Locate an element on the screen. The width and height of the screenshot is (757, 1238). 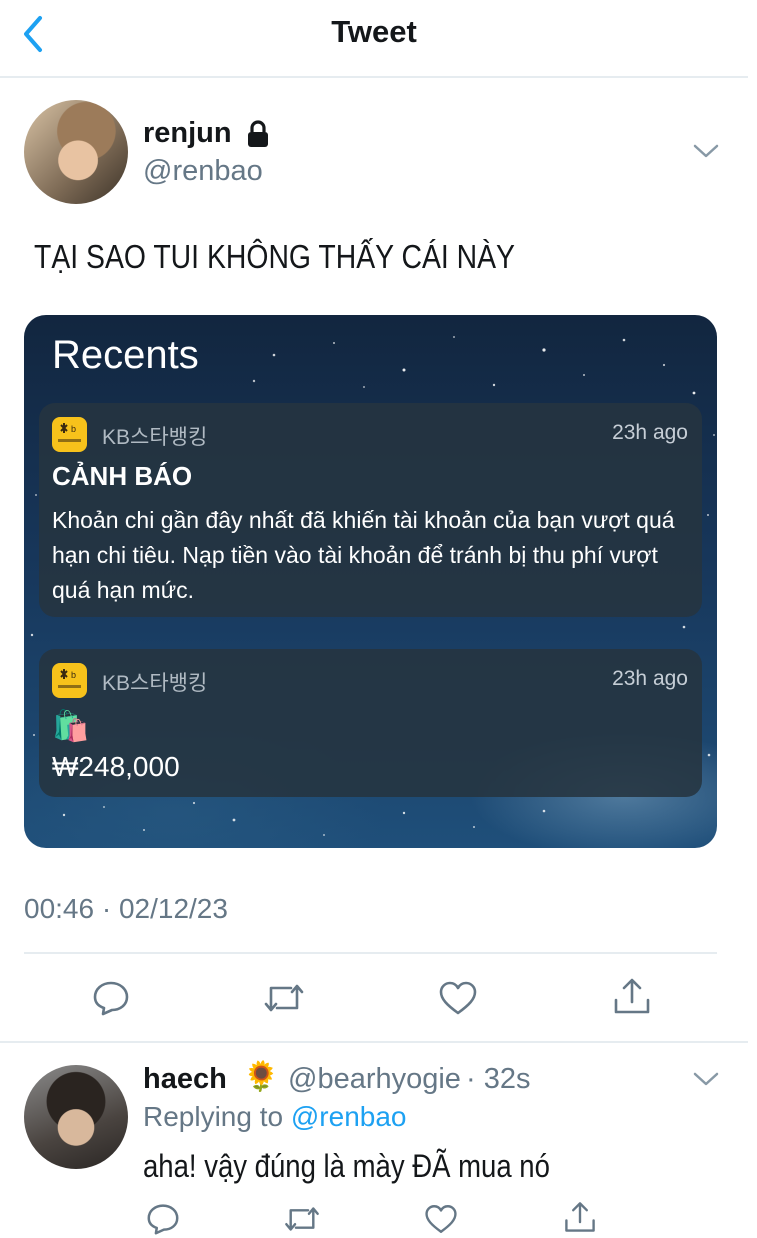
author-handle: @renbao is located at coordinates (203, 171).